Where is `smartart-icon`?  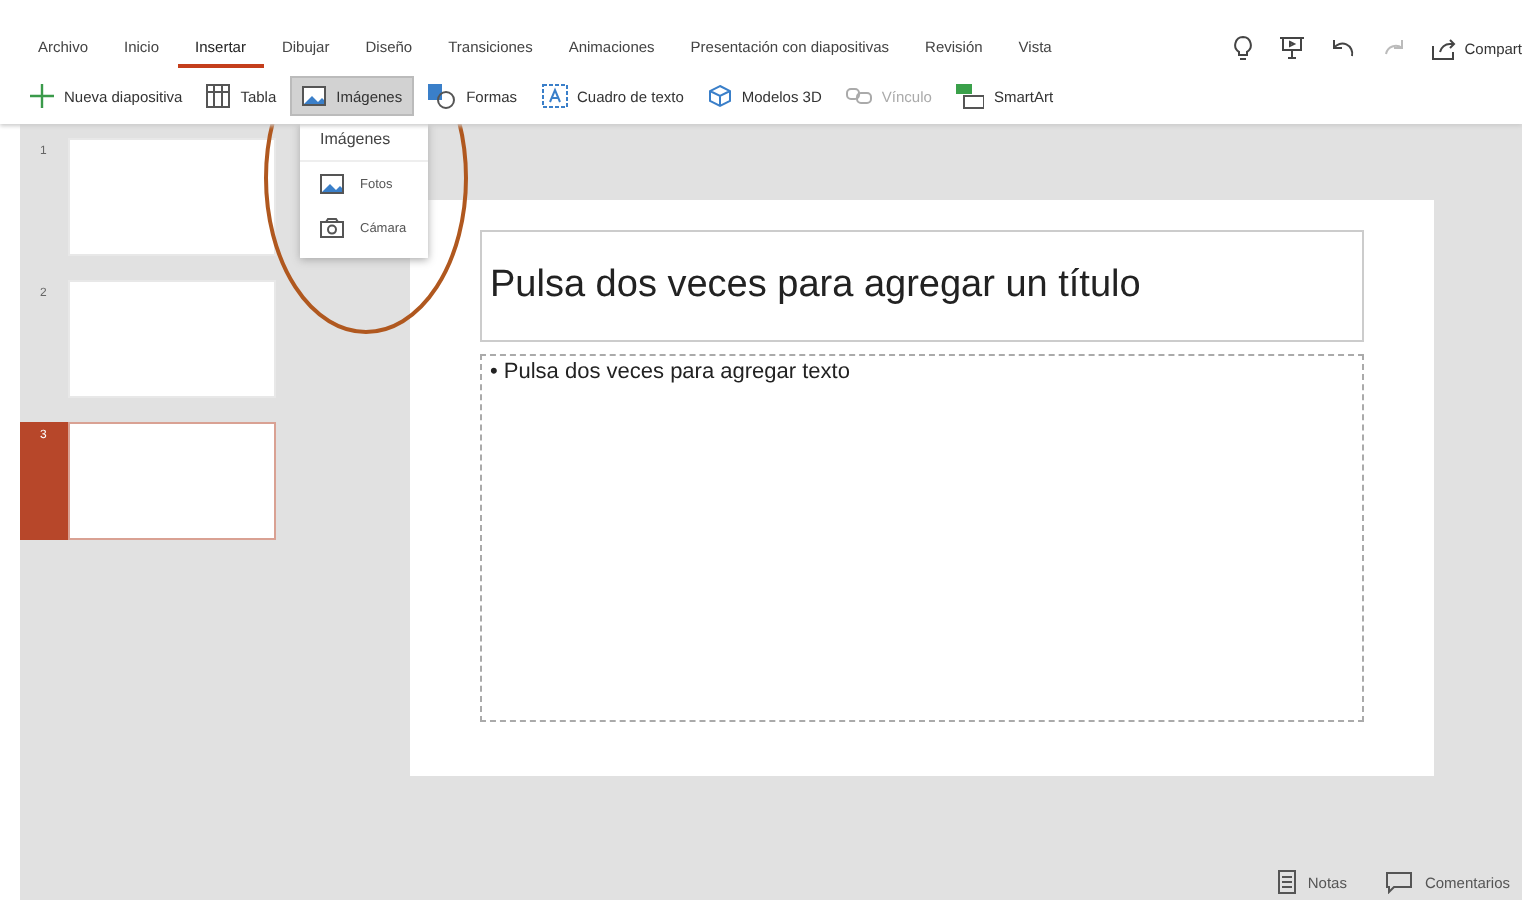 smartart-icon is located at coordinates (969, 96).